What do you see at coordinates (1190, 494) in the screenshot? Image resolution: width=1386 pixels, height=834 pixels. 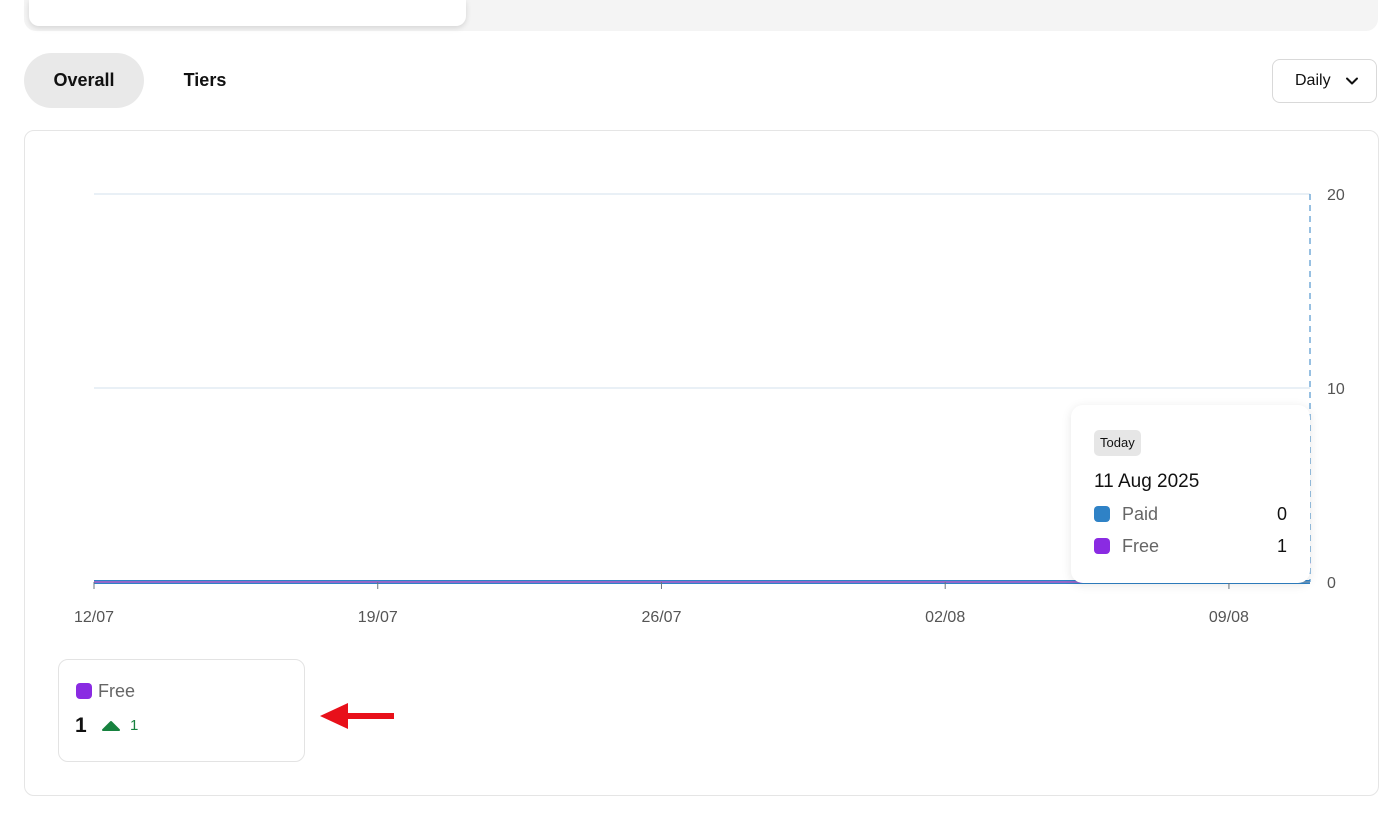 I see `chart-tooltip: Today 11 Aug 2025 Paid 0 Free 1` at bounding box center [1190, 494].